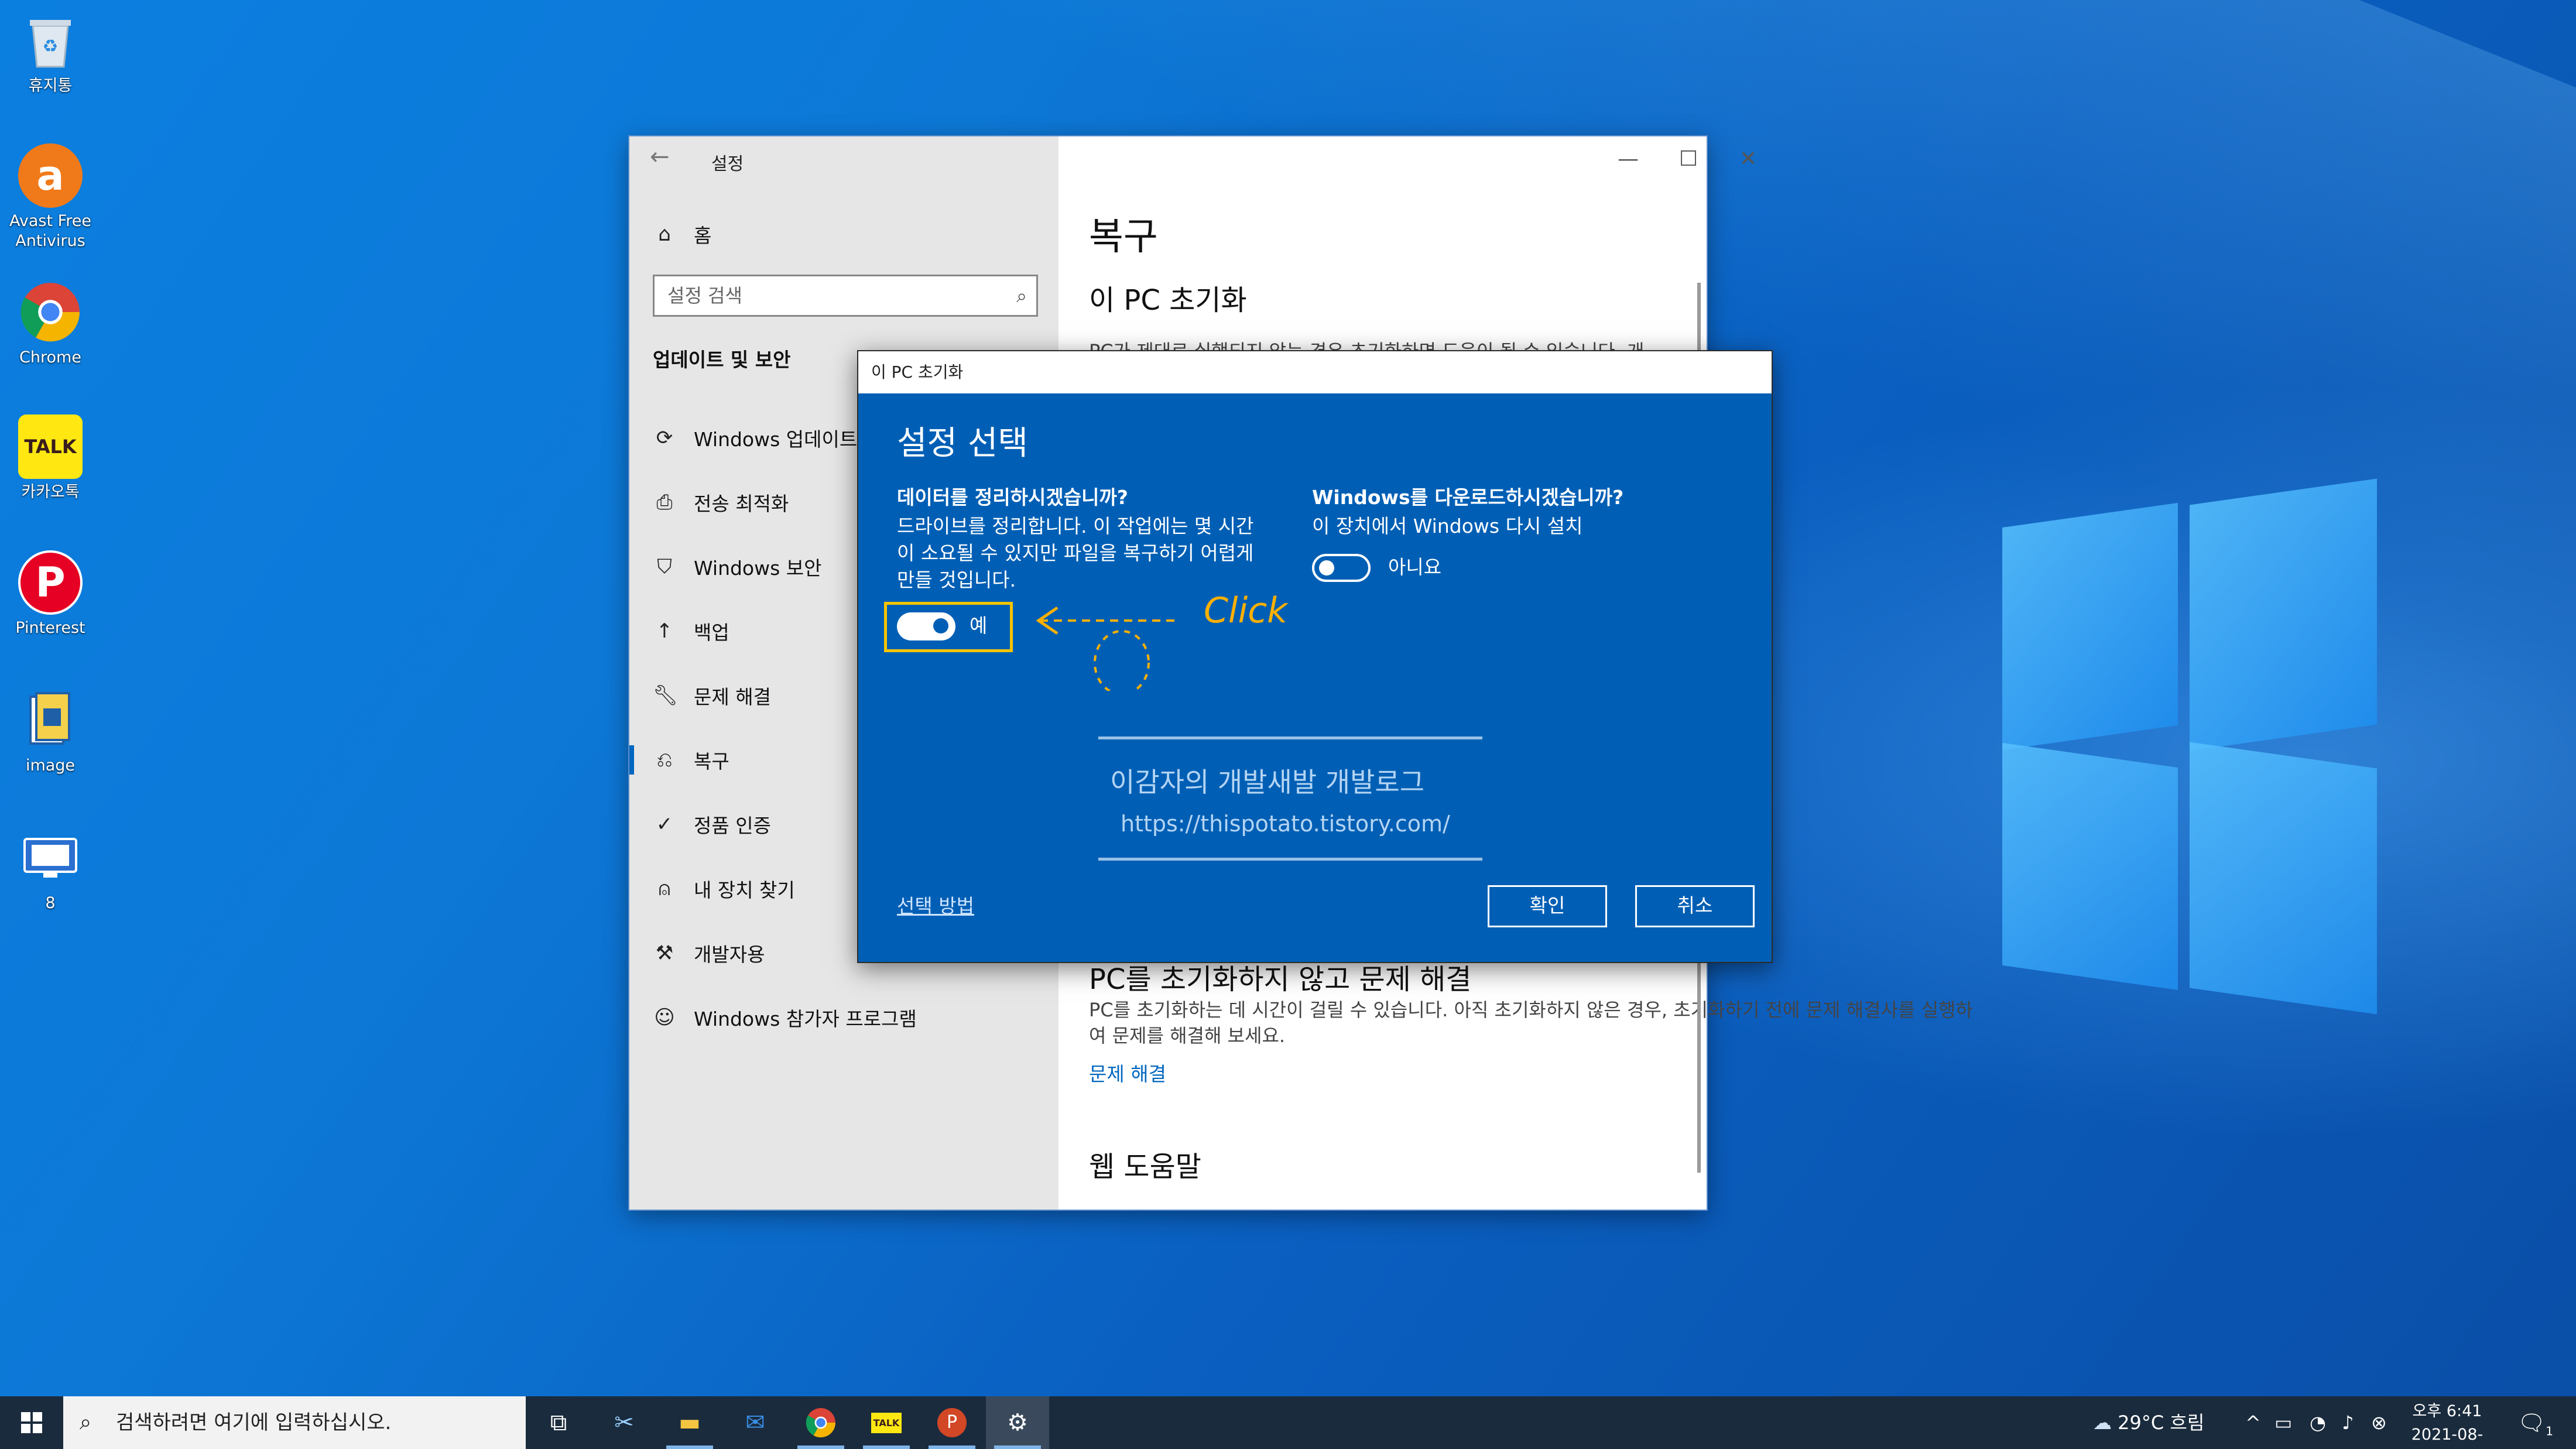 This screenshot has height=1449, width=2576. I want to click on windows-icon, so click(31, 1422).